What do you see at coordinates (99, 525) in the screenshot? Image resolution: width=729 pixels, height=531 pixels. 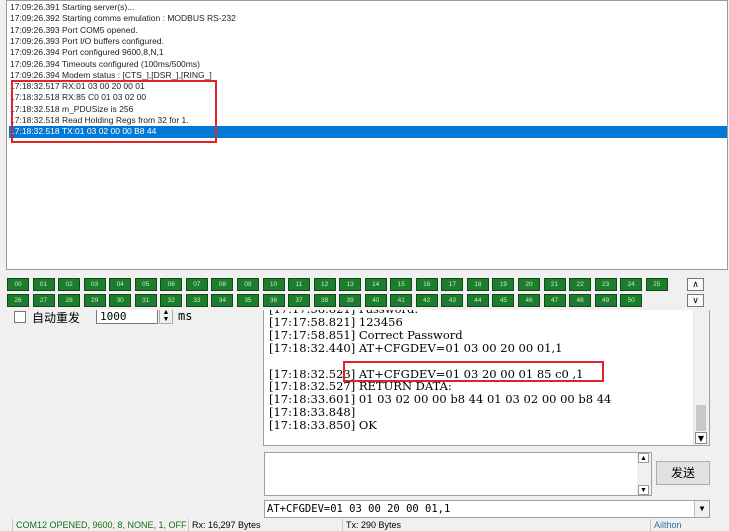 I see `port-status: COM12 OPENED, 9600, 8, NONE, 1, OFF` at bounding box center [99, 525].